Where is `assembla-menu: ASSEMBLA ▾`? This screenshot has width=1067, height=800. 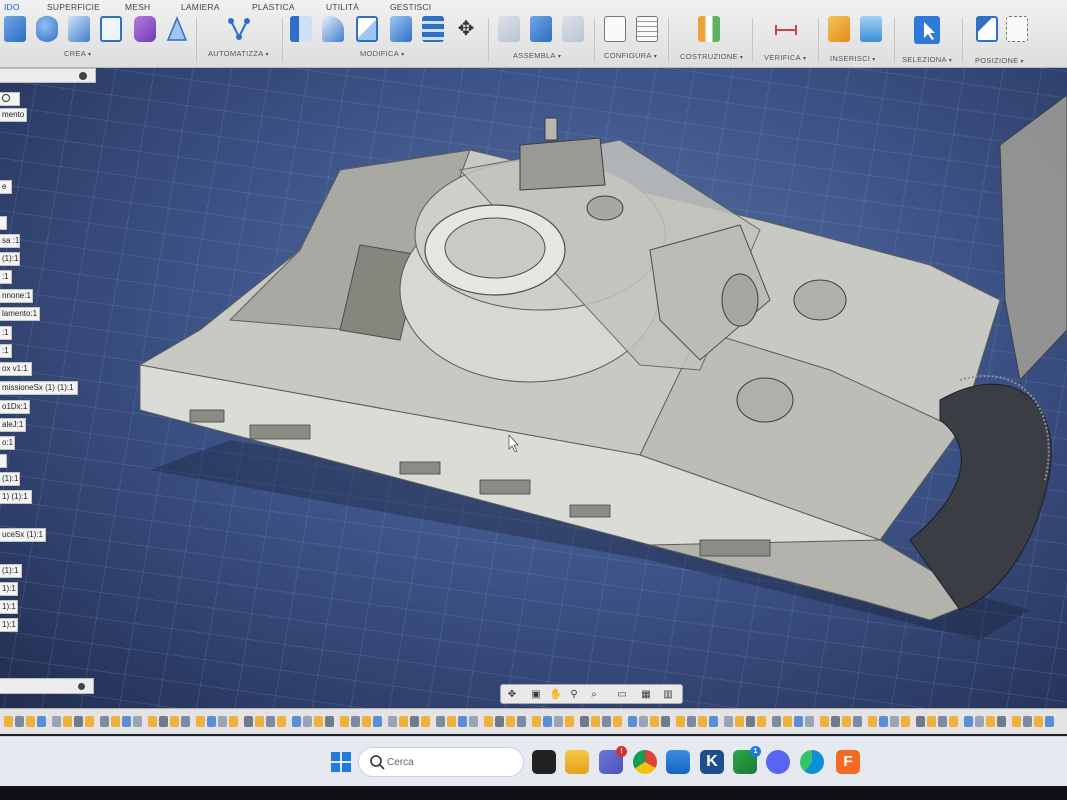 assembla-menu: ASSEMBLA ▾ is located at coordinates (537, 55).